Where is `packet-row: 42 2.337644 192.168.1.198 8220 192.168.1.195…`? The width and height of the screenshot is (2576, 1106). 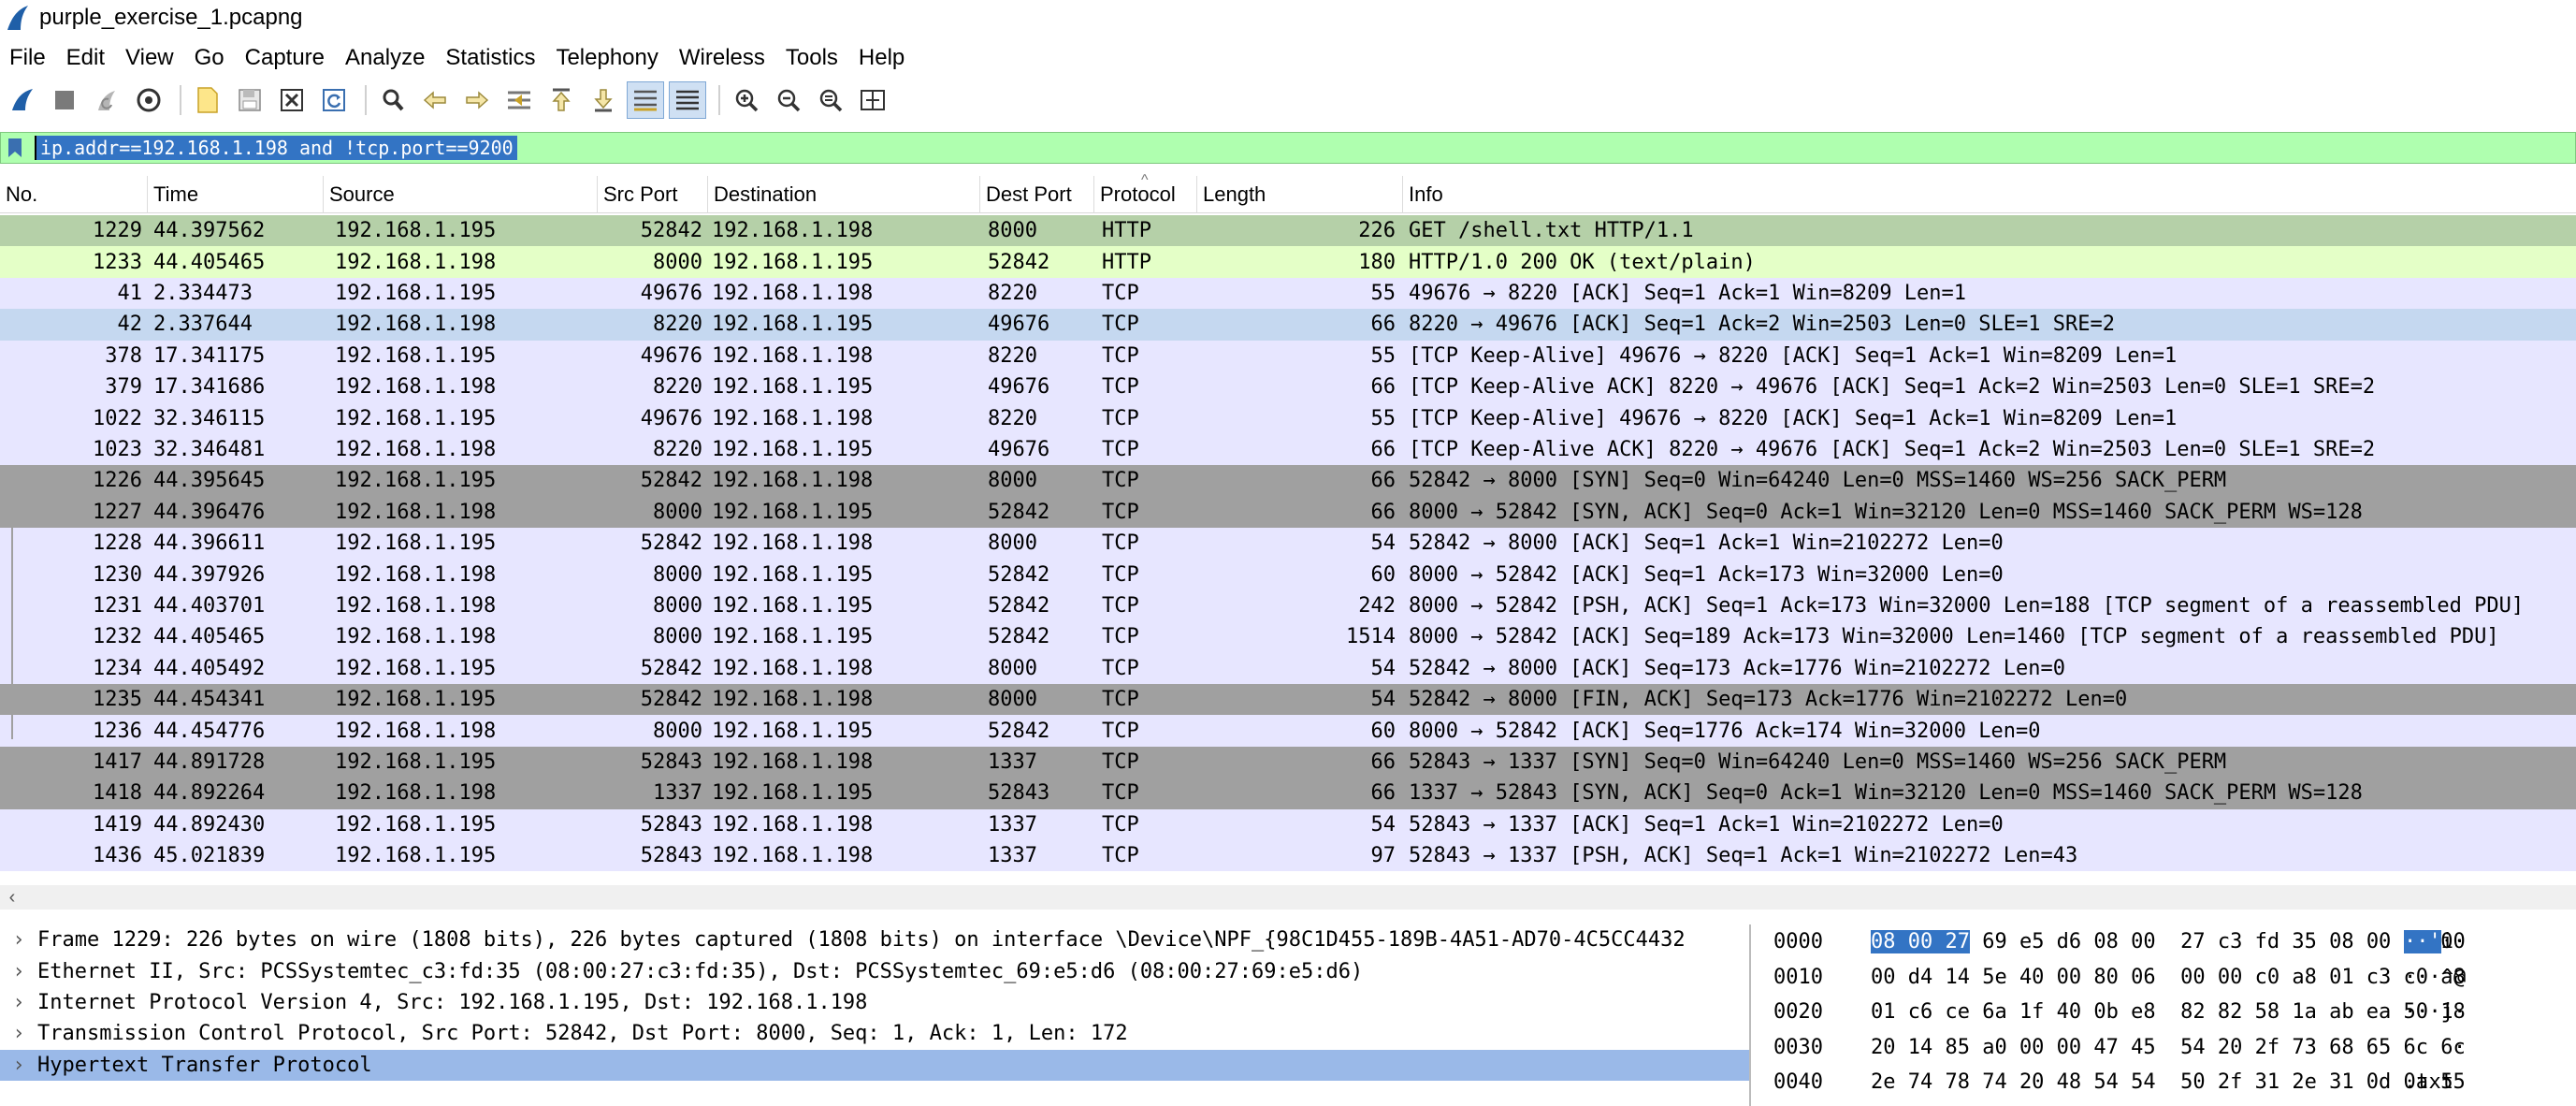 packet-row: 42 2.337644 192.168.1.198 8220 192.168.1.195… is located at coordinates (1288, 325).